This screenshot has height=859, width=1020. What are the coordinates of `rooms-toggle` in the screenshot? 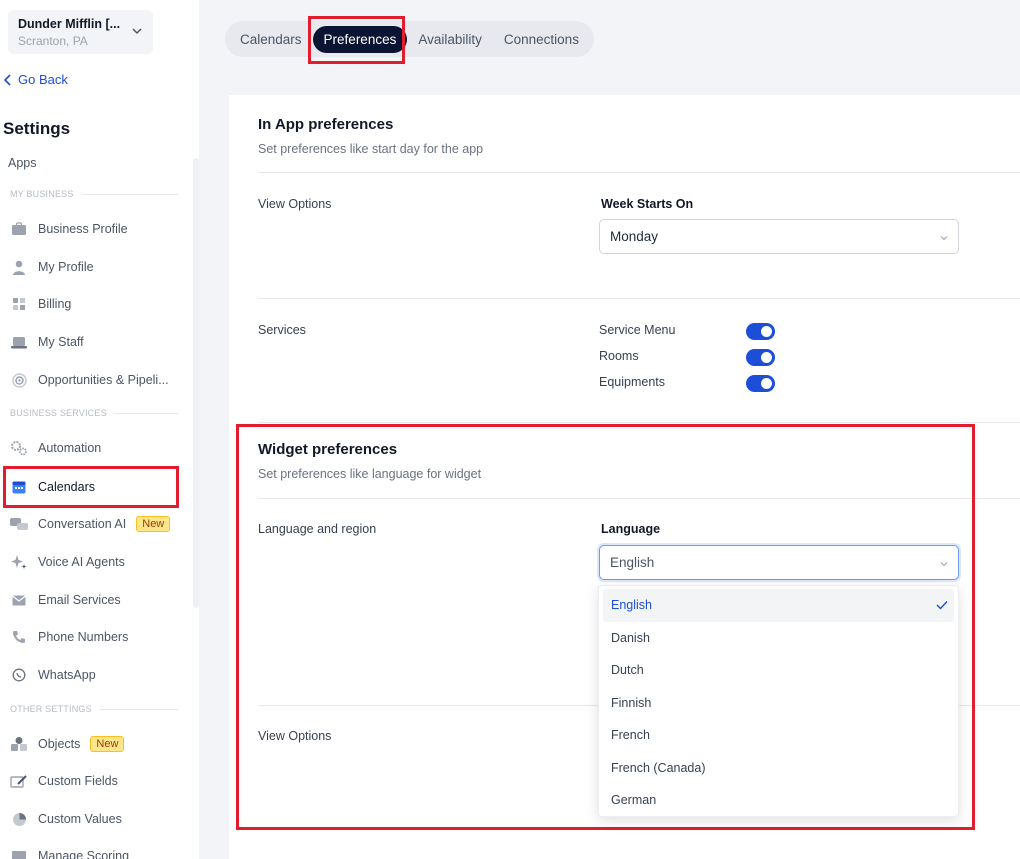 It's located at (760, 357).